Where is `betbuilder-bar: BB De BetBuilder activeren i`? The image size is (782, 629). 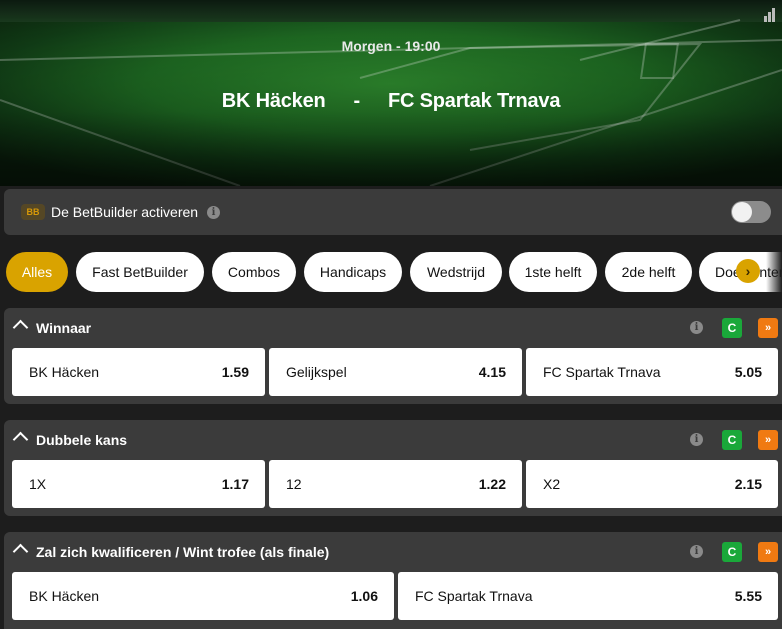
betbuilder-bar: BB De BetBuilder activeren i is located at coordinates (393, 212).